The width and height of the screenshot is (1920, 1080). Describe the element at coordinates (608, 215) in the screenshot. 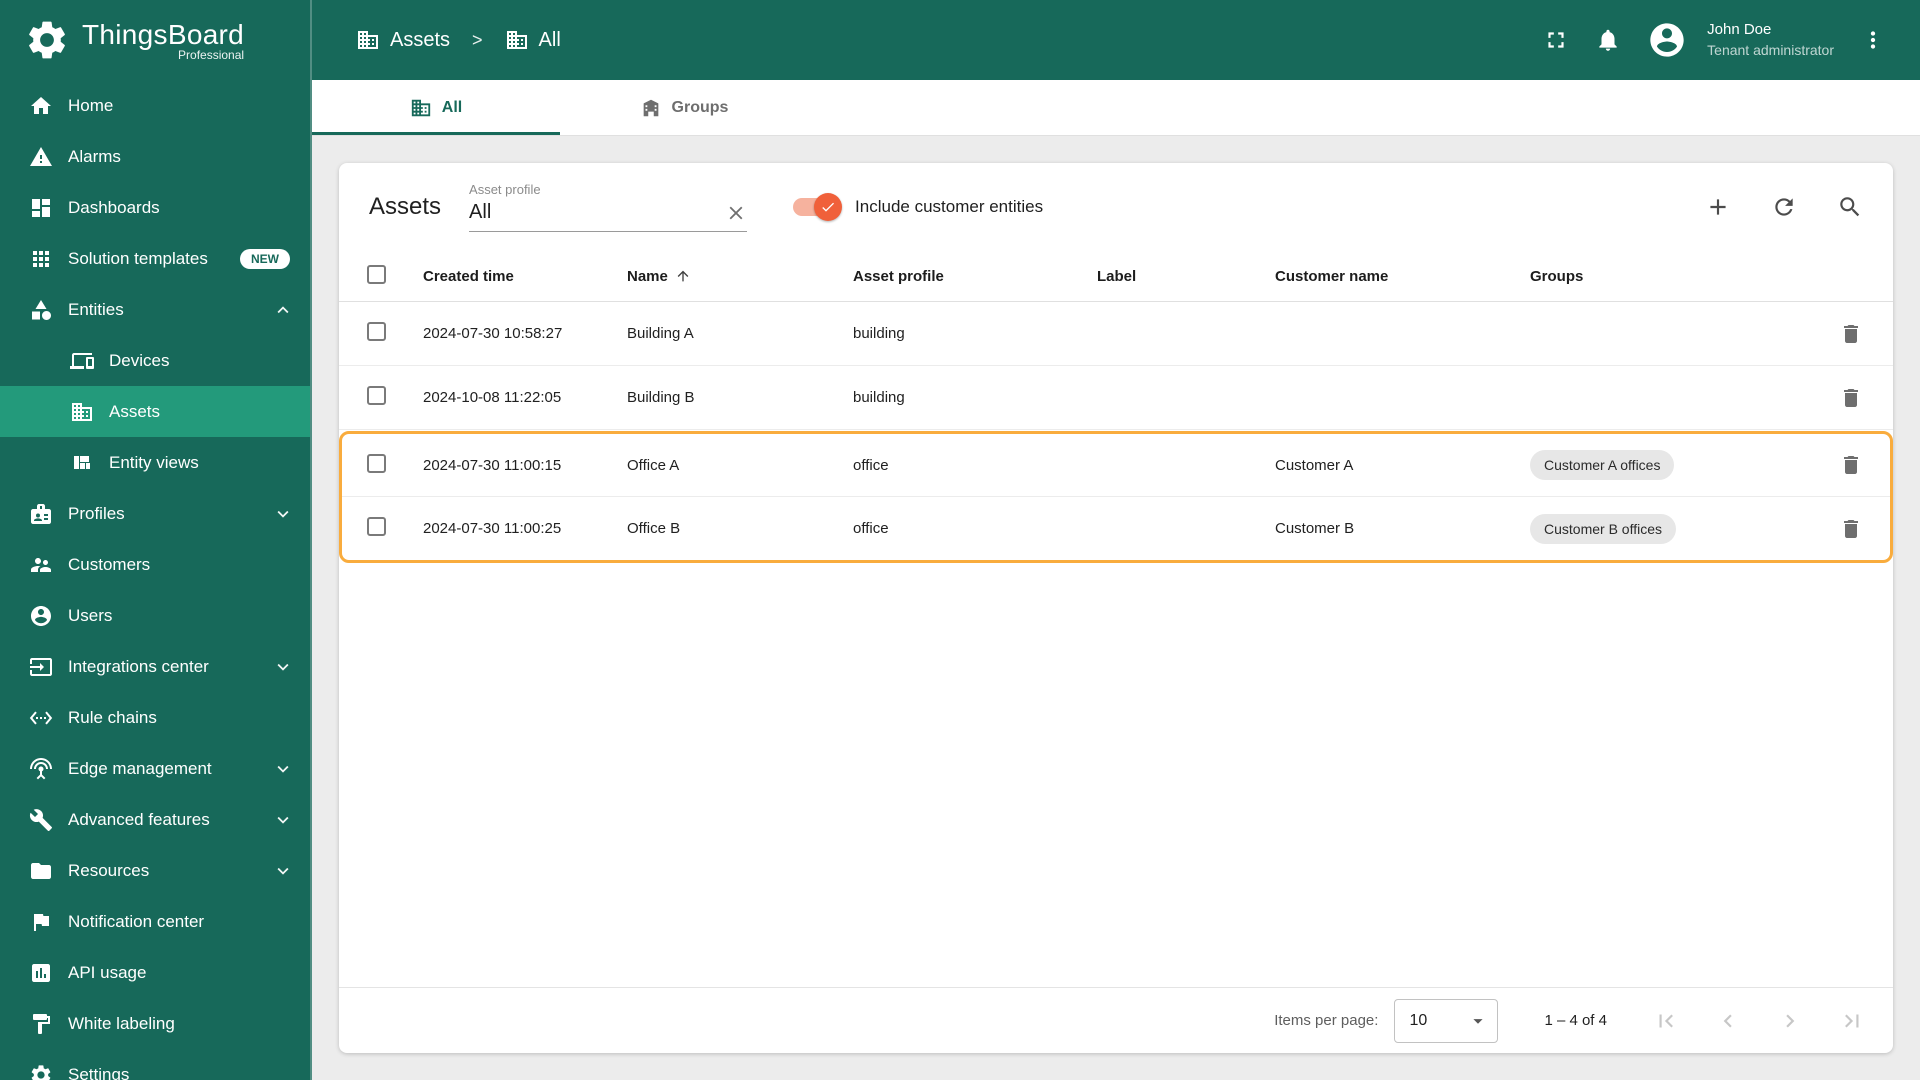

I see `filter-row: All` at that location.